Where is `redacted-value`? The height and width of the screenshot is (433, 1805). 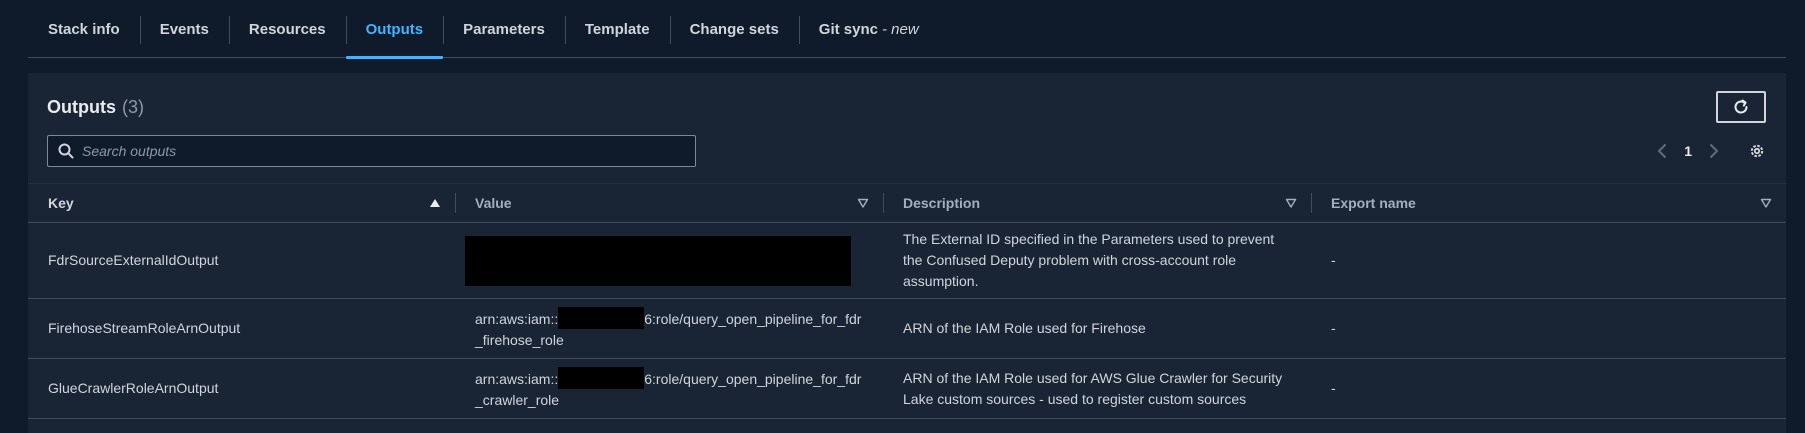 redacted-value is located at coordinates (658, 260).